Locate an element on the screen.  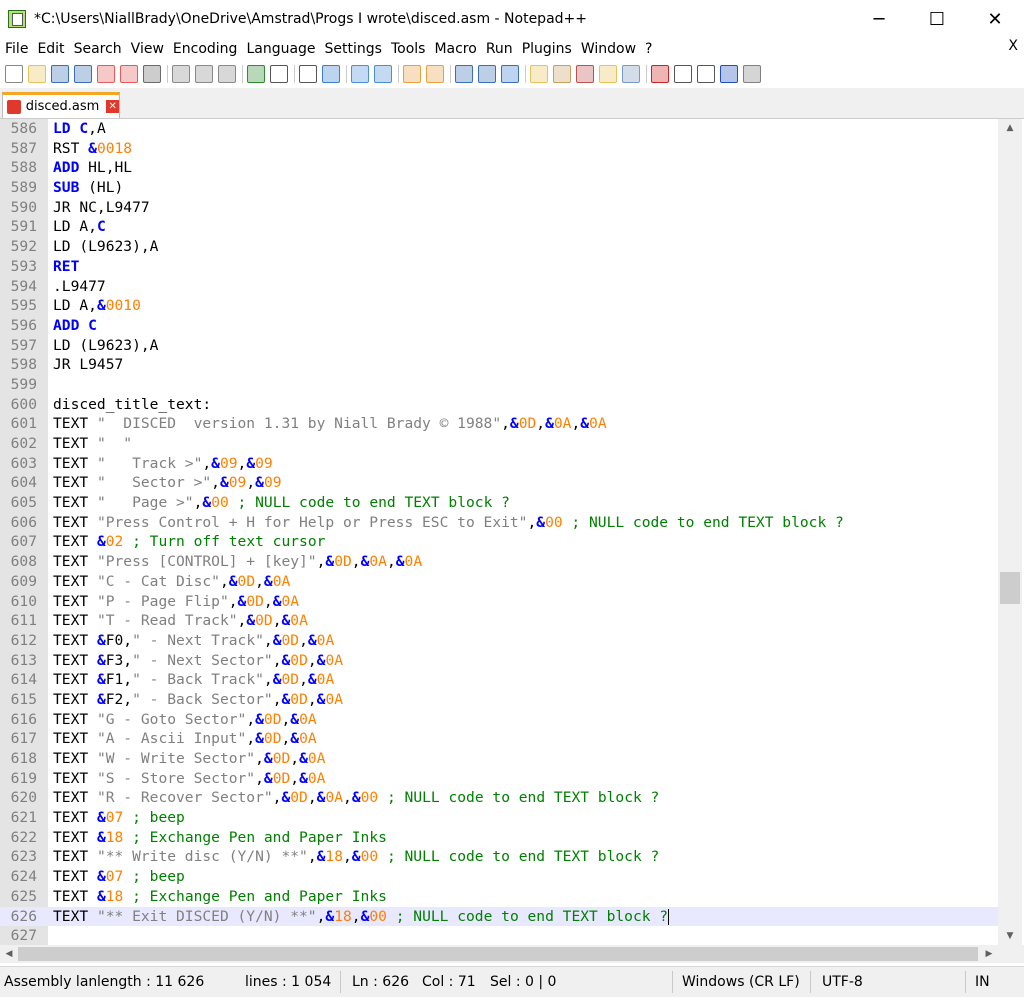
tab-disced-asm: disced.asm ✕ is located at coordinates (61, 105).